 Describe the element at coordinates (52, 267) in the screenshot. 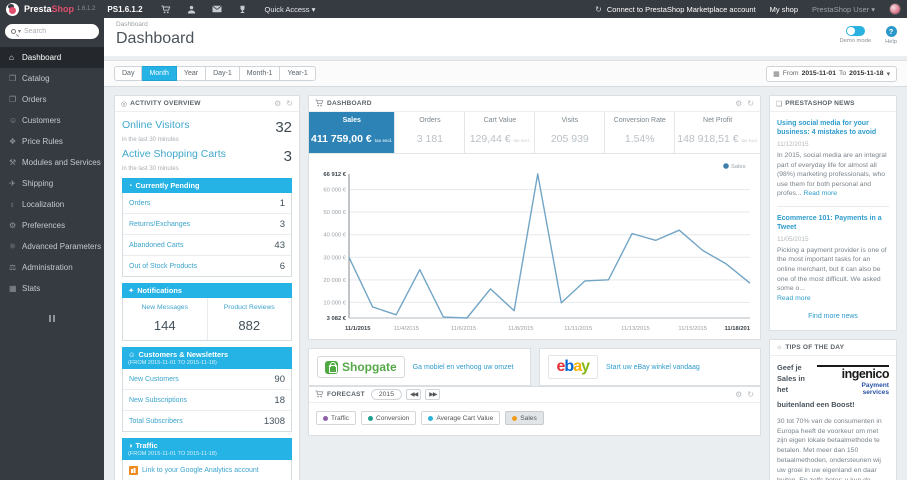

I see `sidebar-item-administration: ⚖ Administration` at that location.